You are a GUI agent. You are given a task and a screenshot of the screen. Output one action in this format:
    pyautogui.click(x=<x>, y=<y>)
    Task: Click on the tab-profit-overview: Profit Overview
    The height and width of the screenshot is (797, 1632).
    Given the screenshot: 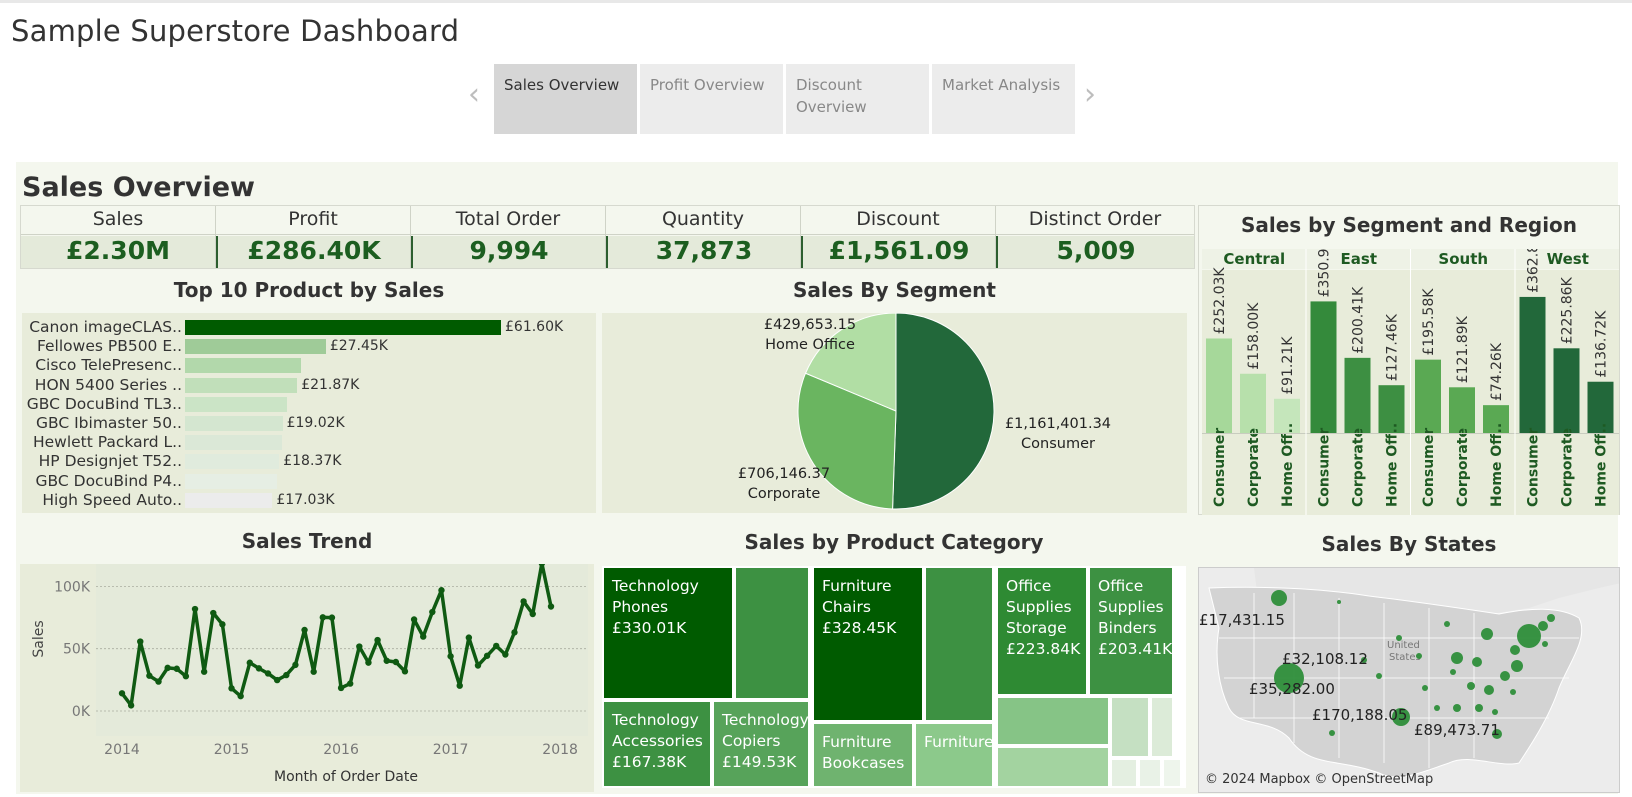 What is the action you would take?
    pyautogui.click(x=711, y=99)
    